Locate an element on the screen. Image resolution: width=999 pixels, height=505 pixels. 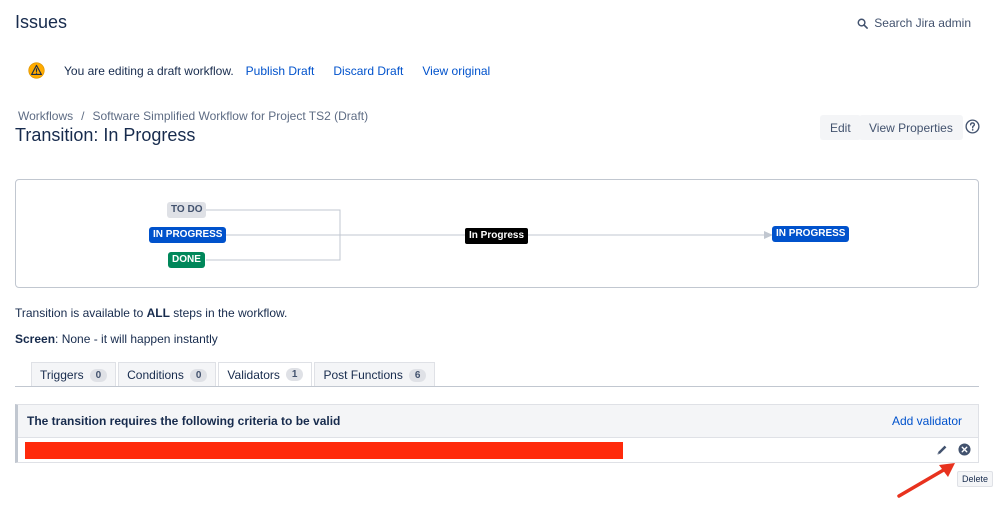
pencil-icon is located at coordinates (942, 450).